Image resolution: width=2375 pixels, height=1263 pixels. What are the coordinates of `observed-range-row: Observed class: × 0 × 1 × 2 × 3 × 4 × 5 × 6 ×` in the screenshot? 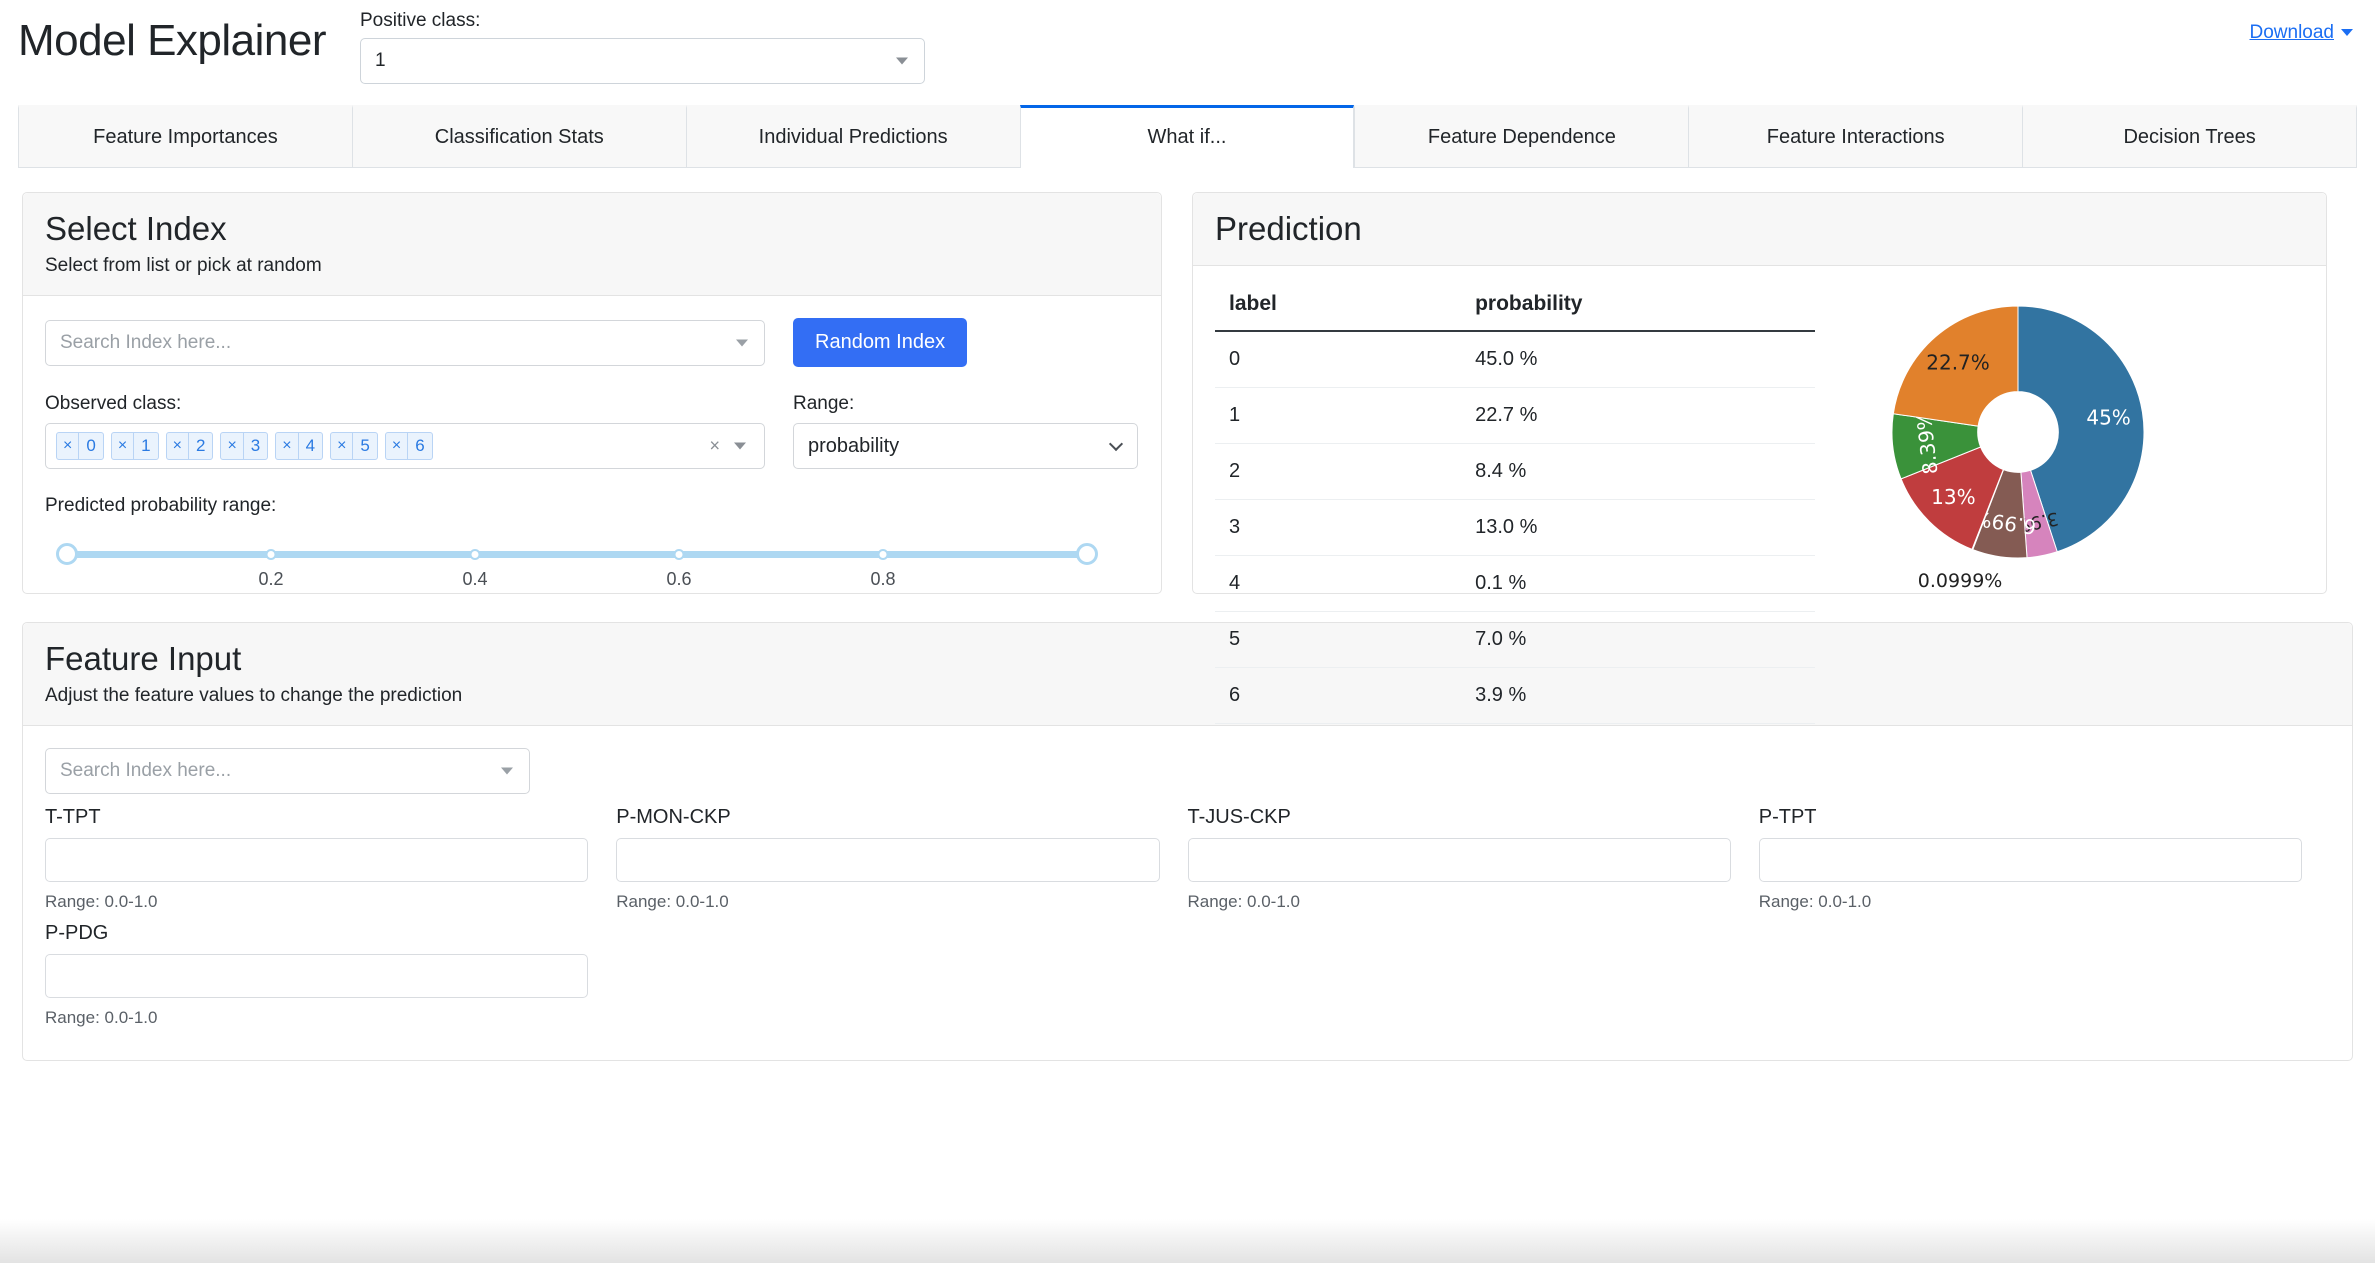 It's located at (592, 431).